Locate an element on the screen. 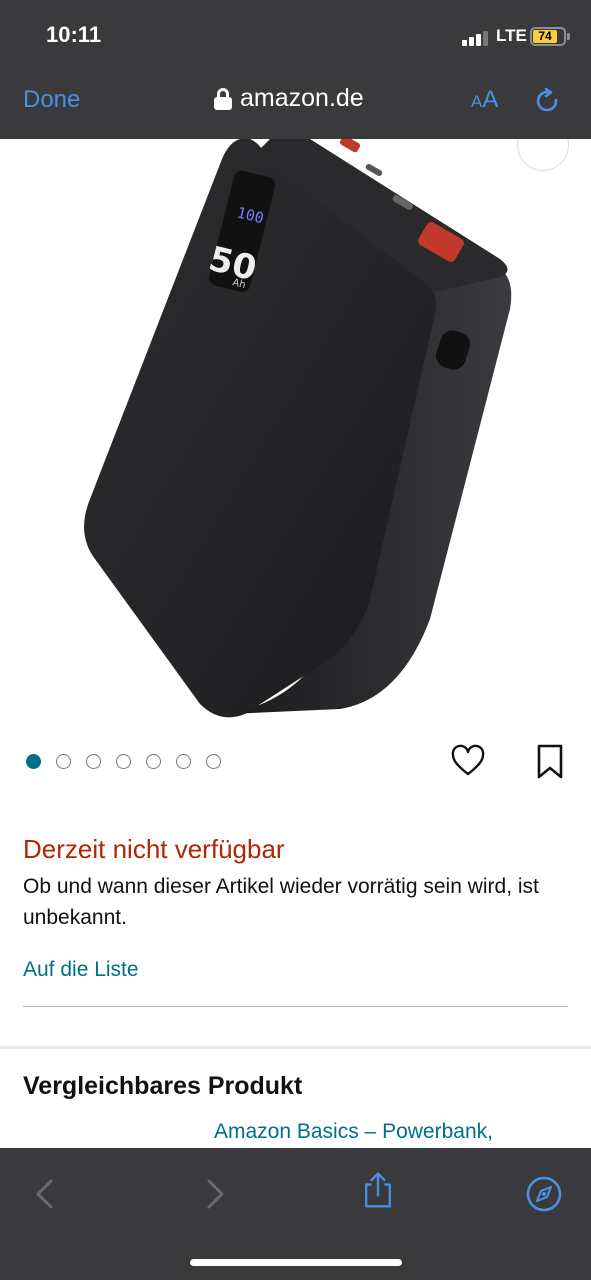 This screenshot has width=591, height=1280. signal-icon is located at coordinates (476, 38).